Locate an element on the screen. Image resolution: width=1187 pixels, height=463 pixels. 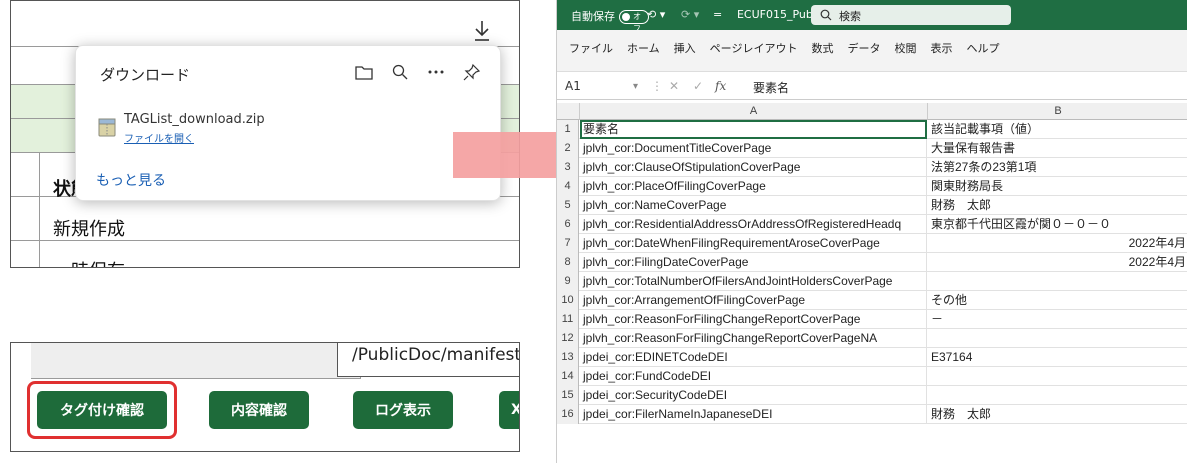
function-icon: fx is located at coordinates (720, 86).